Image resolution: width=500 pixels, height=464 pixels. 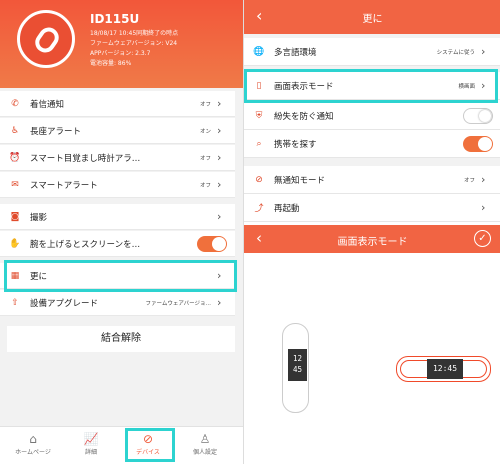 What do you see at coordinates (120, 53) in the screenshot?
I see `device-info-line: APPバージョン: 2.3.7` at bounding box center [120, 53].